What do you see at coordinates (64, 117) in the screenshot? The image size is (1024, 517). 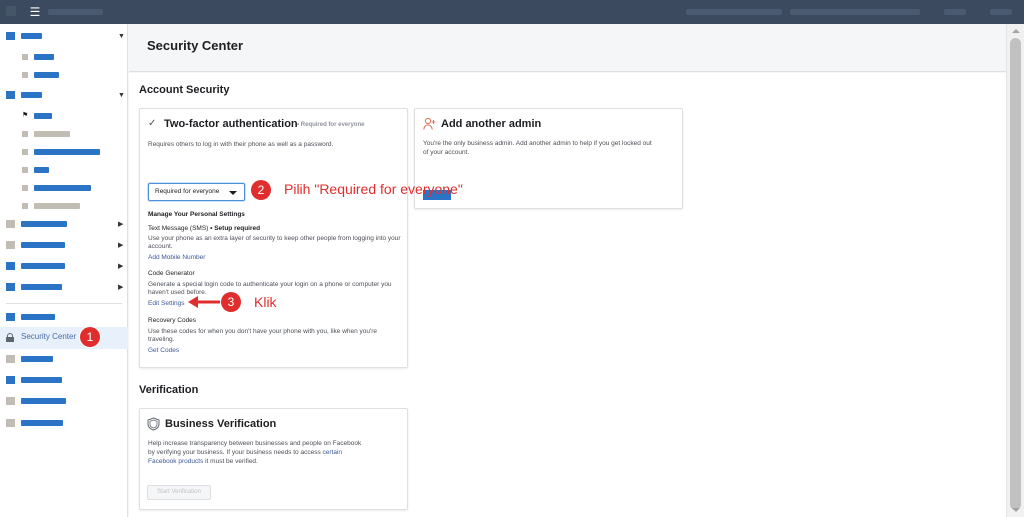 I see `sidebar-subitem: ⚑` at bounding box center [64, 117].